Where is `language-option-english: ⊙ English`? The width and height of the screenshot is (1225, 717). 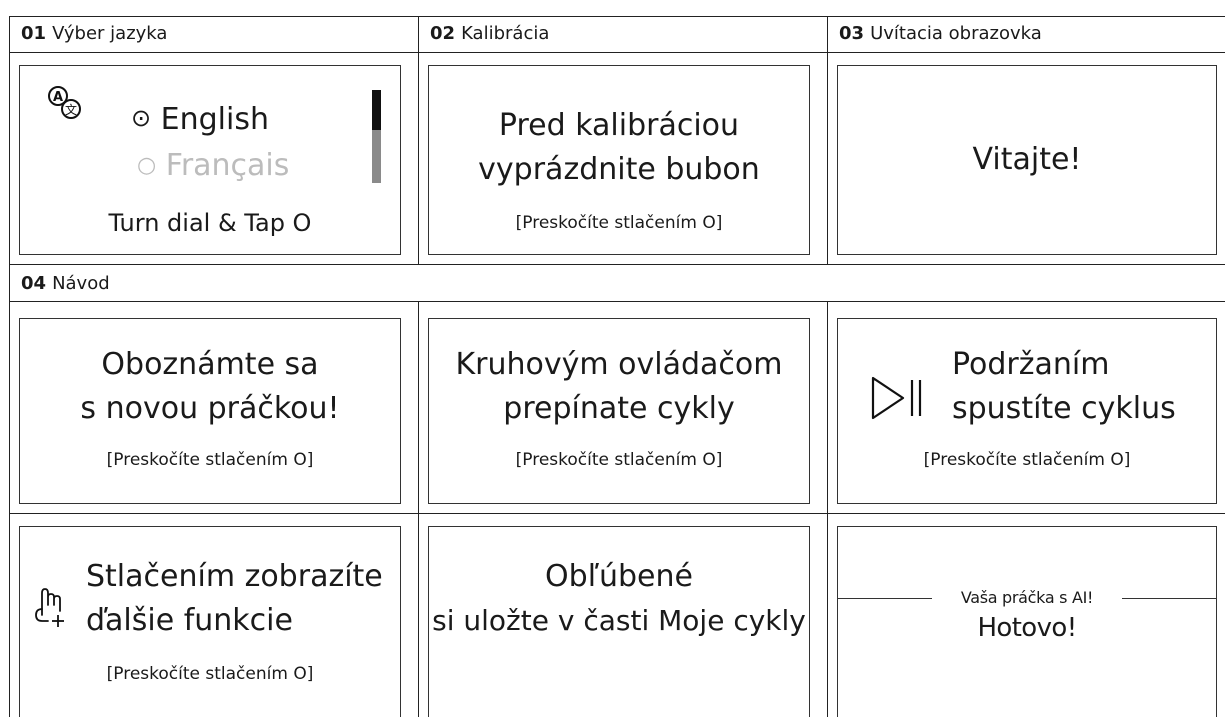 language-option-english: ⊙ English is located at coordinates (200, 119).